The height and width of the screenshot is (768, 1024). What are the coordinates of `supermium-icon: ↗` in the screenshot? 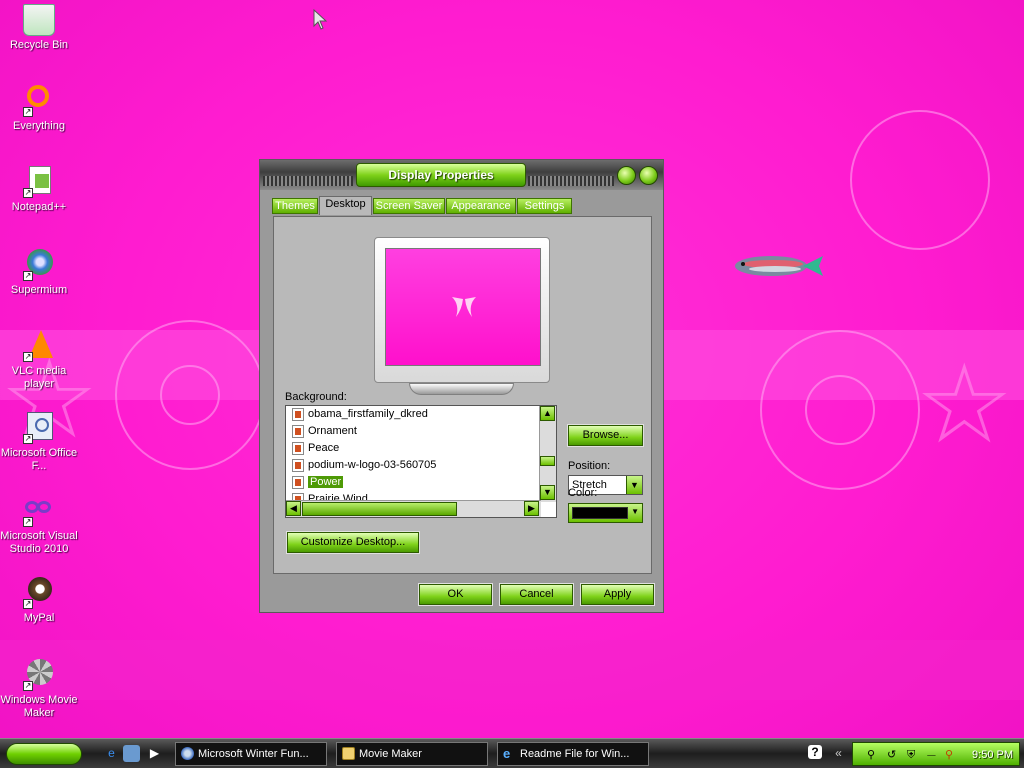 It's located at (39, 265).